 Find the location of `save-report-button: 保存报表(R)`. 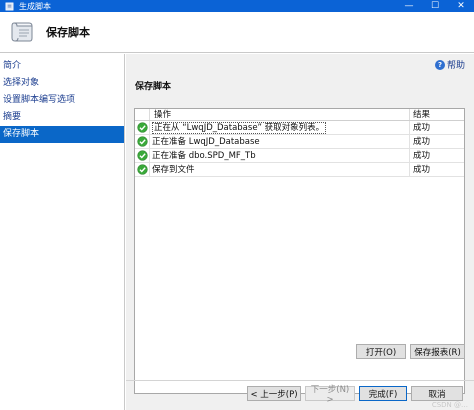

save-report-button: 保存报表(R) is located at coordinates (437, 351).